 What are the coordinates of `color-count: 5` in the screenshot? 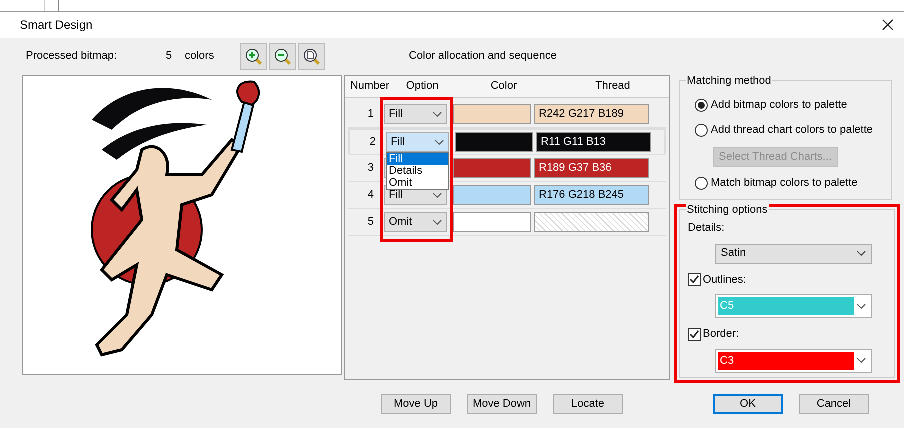 It's located at (169, 56).